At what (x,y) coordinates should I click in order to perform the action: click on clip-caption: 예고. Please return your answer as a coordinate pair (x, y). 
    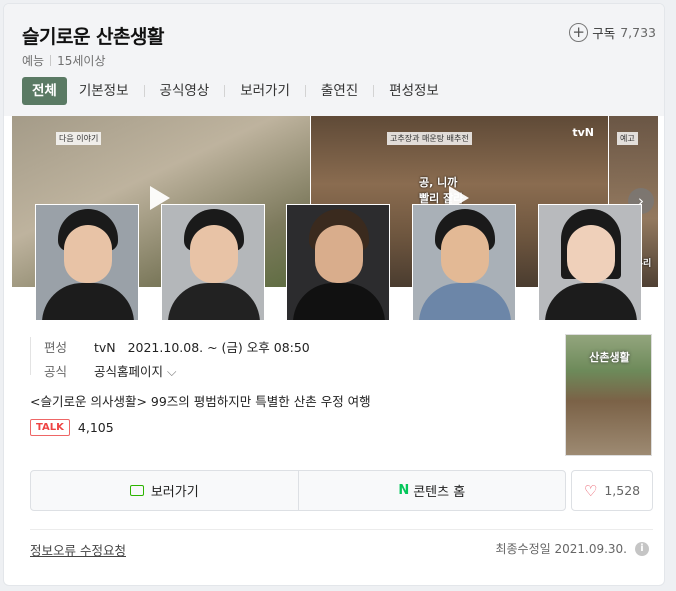
    Looking at the image, I should click on (627, 138).